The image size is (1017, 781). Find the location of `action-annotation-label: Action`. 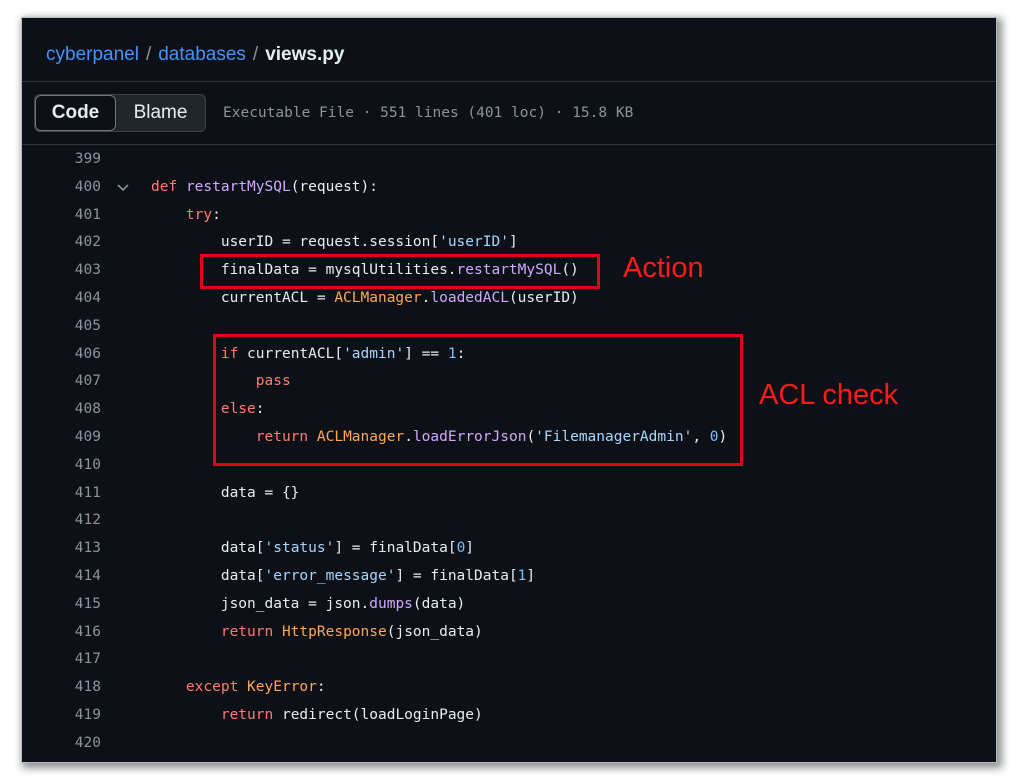

action-annotation-label: Action is located at coordinates (663, 268).